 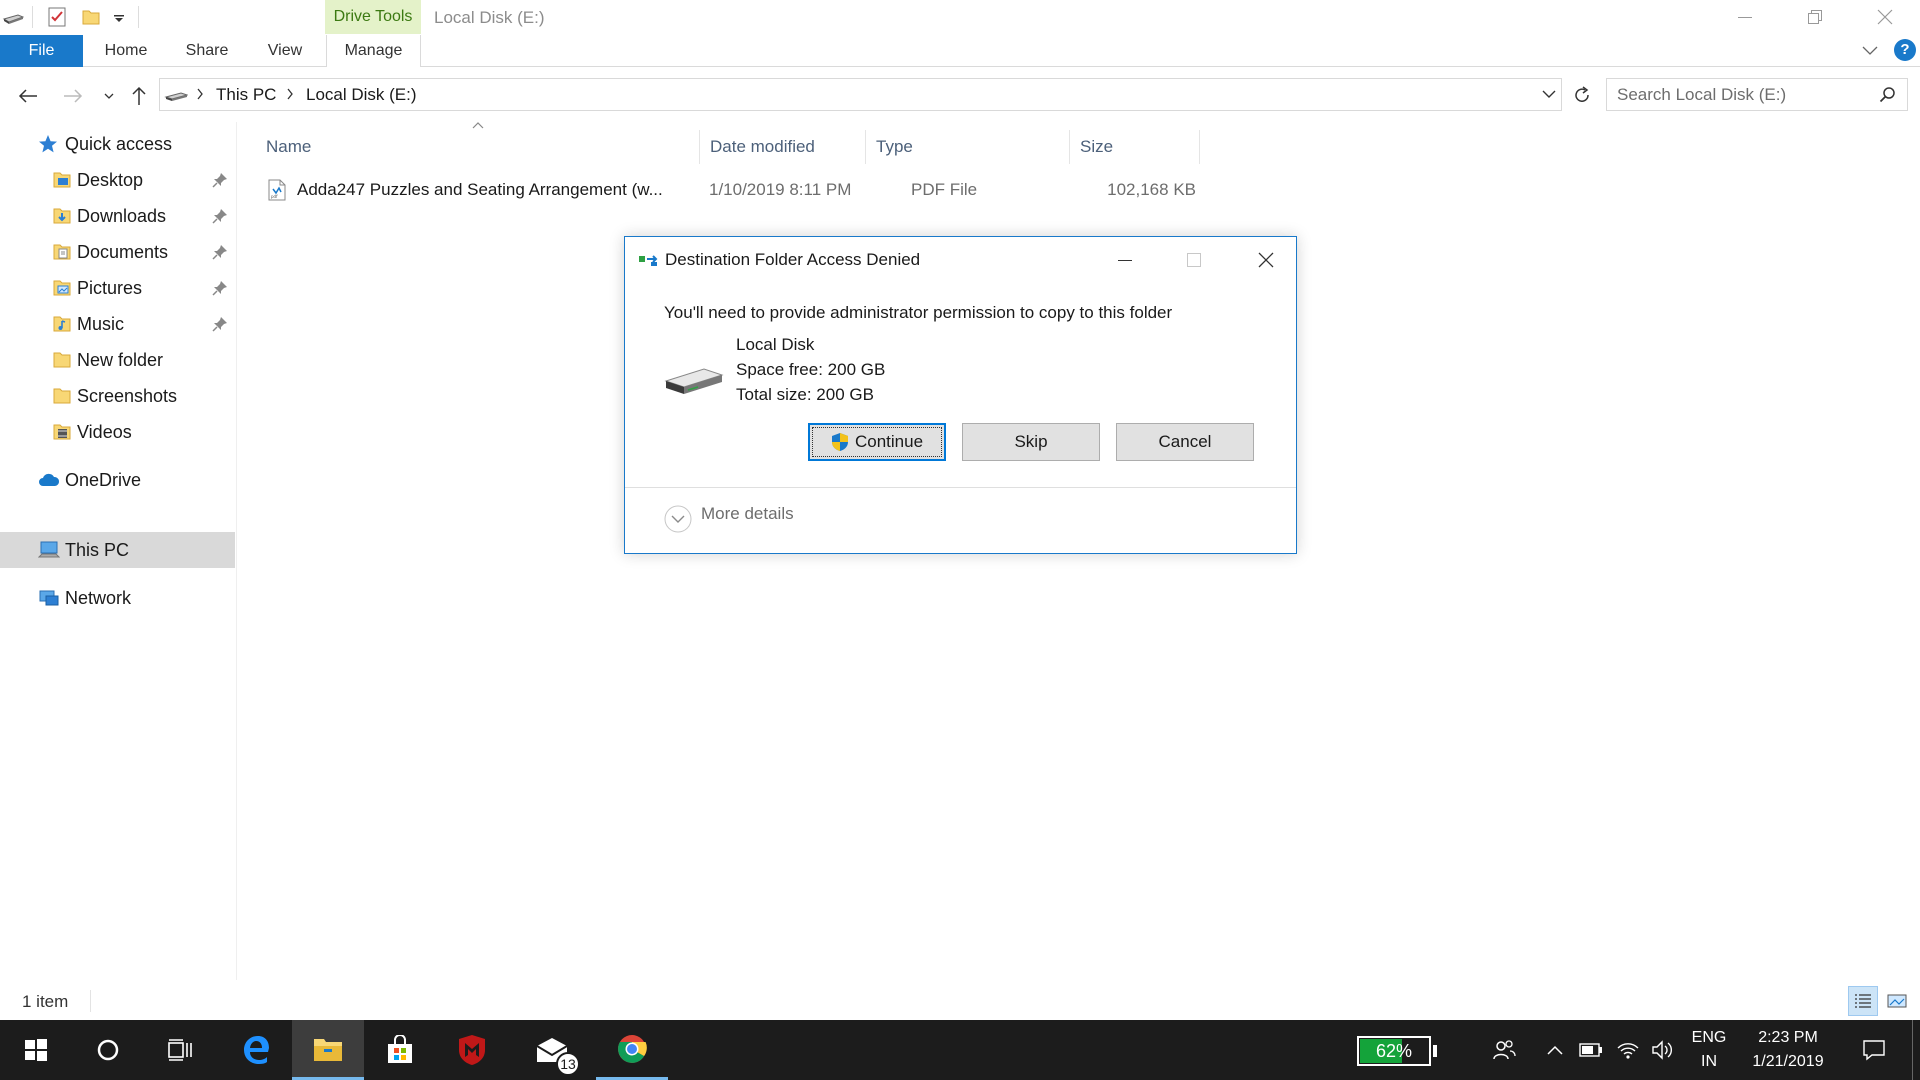 What do you see at coordinates (36, 1050) in the screenshot?
I see `start-button` at bounding box center [36, 1050].